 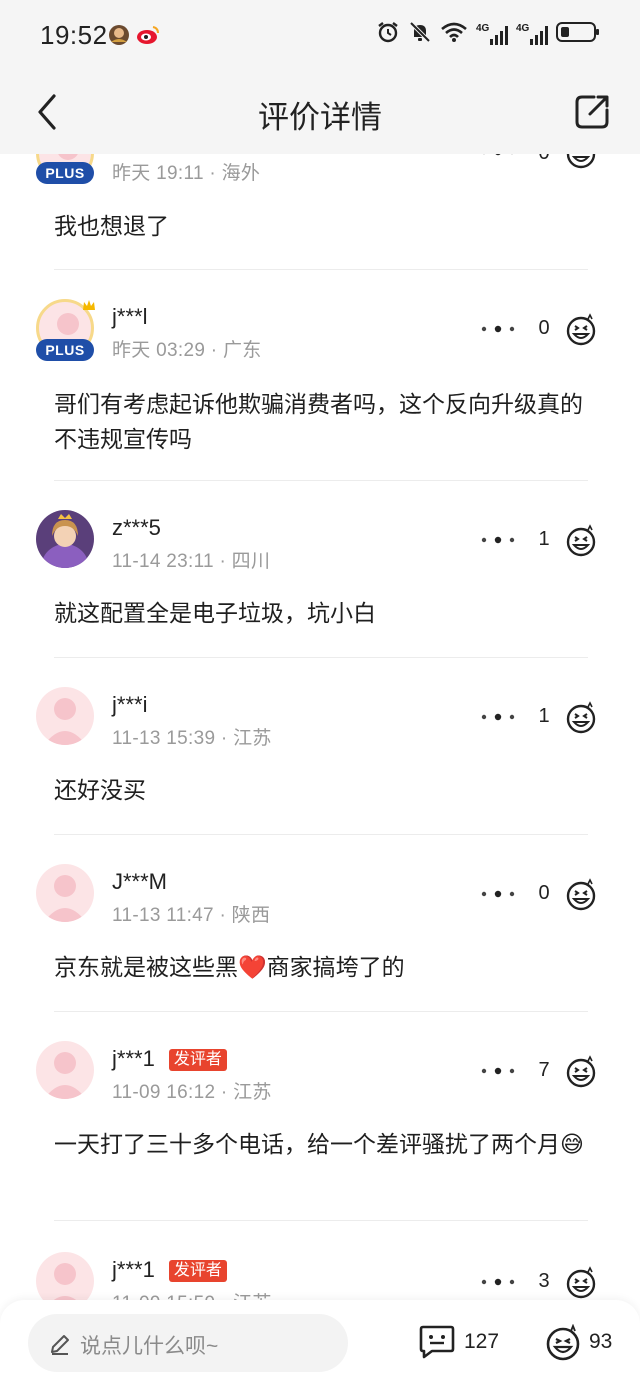 I want to click on comment-text: 京东就是被这些黑❤️商家搞垮了的, so click(x=229, y=967).